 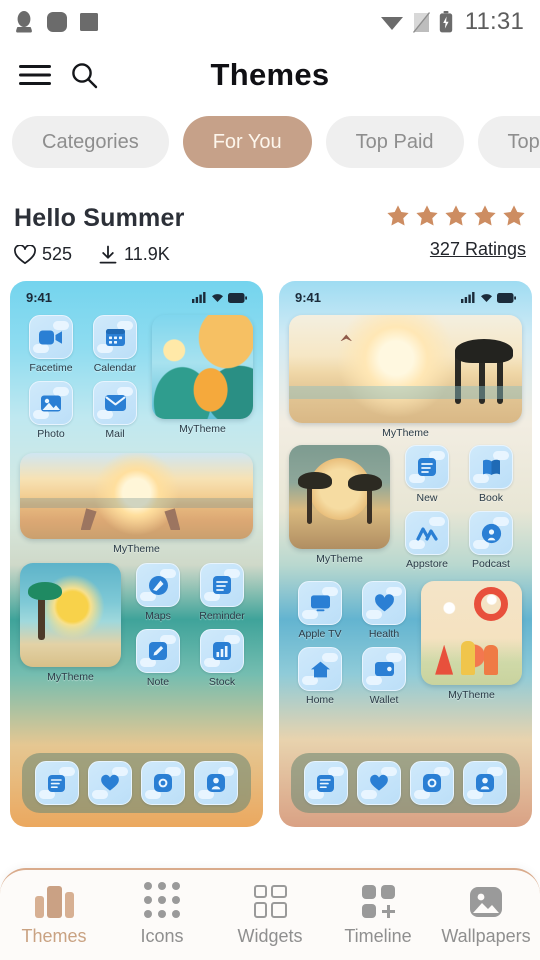 I want to click on app-icon-photo: Photo, so click(x=51, y=410).